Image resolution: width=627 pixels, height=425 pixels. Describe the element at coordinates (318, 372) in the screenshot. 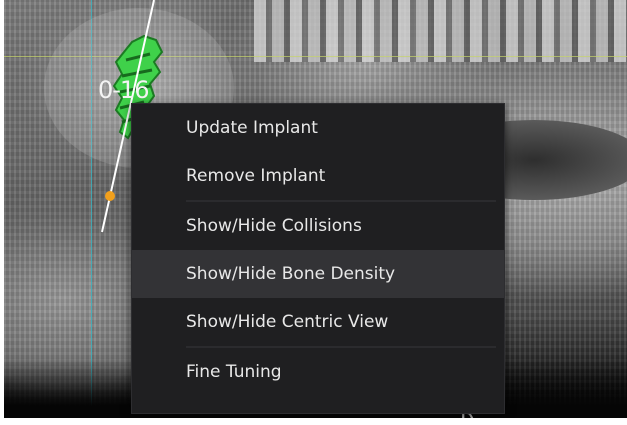

I see `menu-item-fine-tuning: Fine Tuning` at that location.